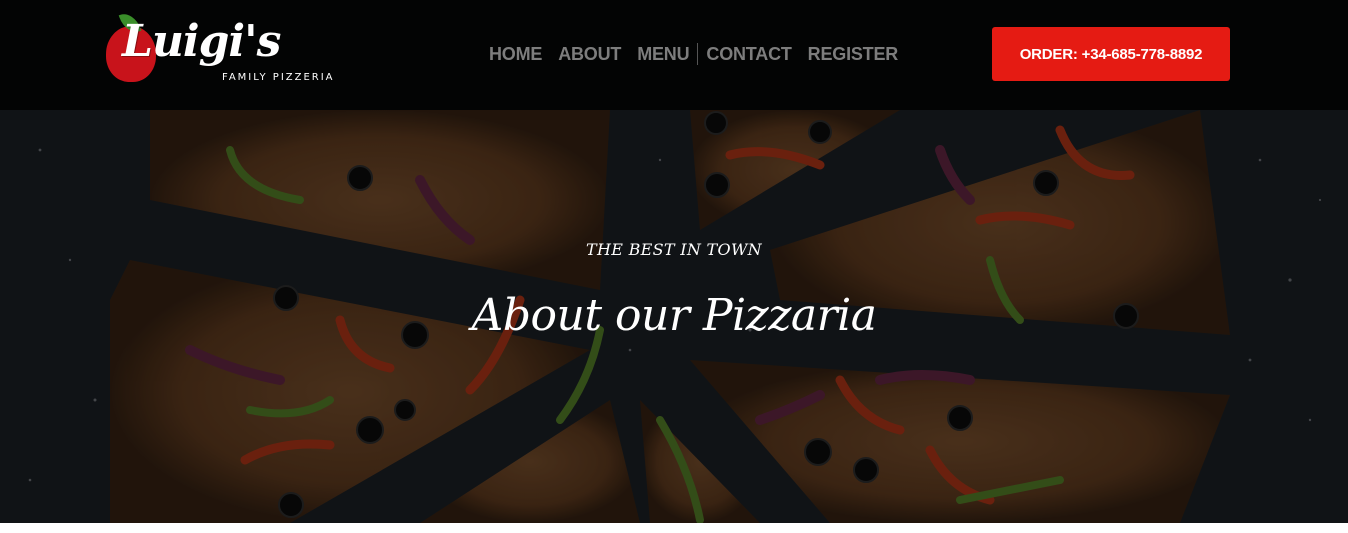 This screenshot has width=1348, height=533. I want to click on nav-home: HOME, so click(515, 54).